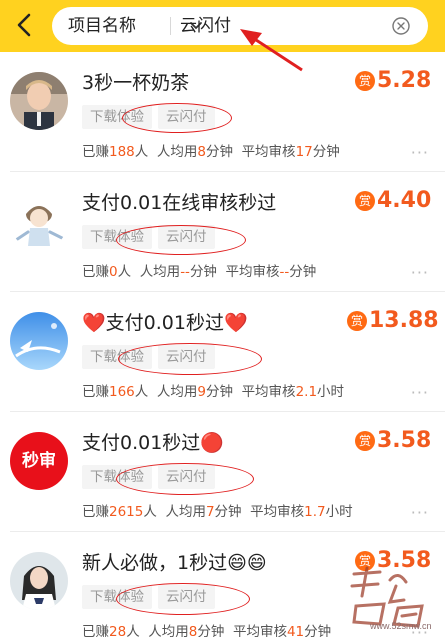 Image resolution: width=445 pixels, height=637 pixels. I want to click on task-title: 支付0.01秒过🔴, so click(153, 443).